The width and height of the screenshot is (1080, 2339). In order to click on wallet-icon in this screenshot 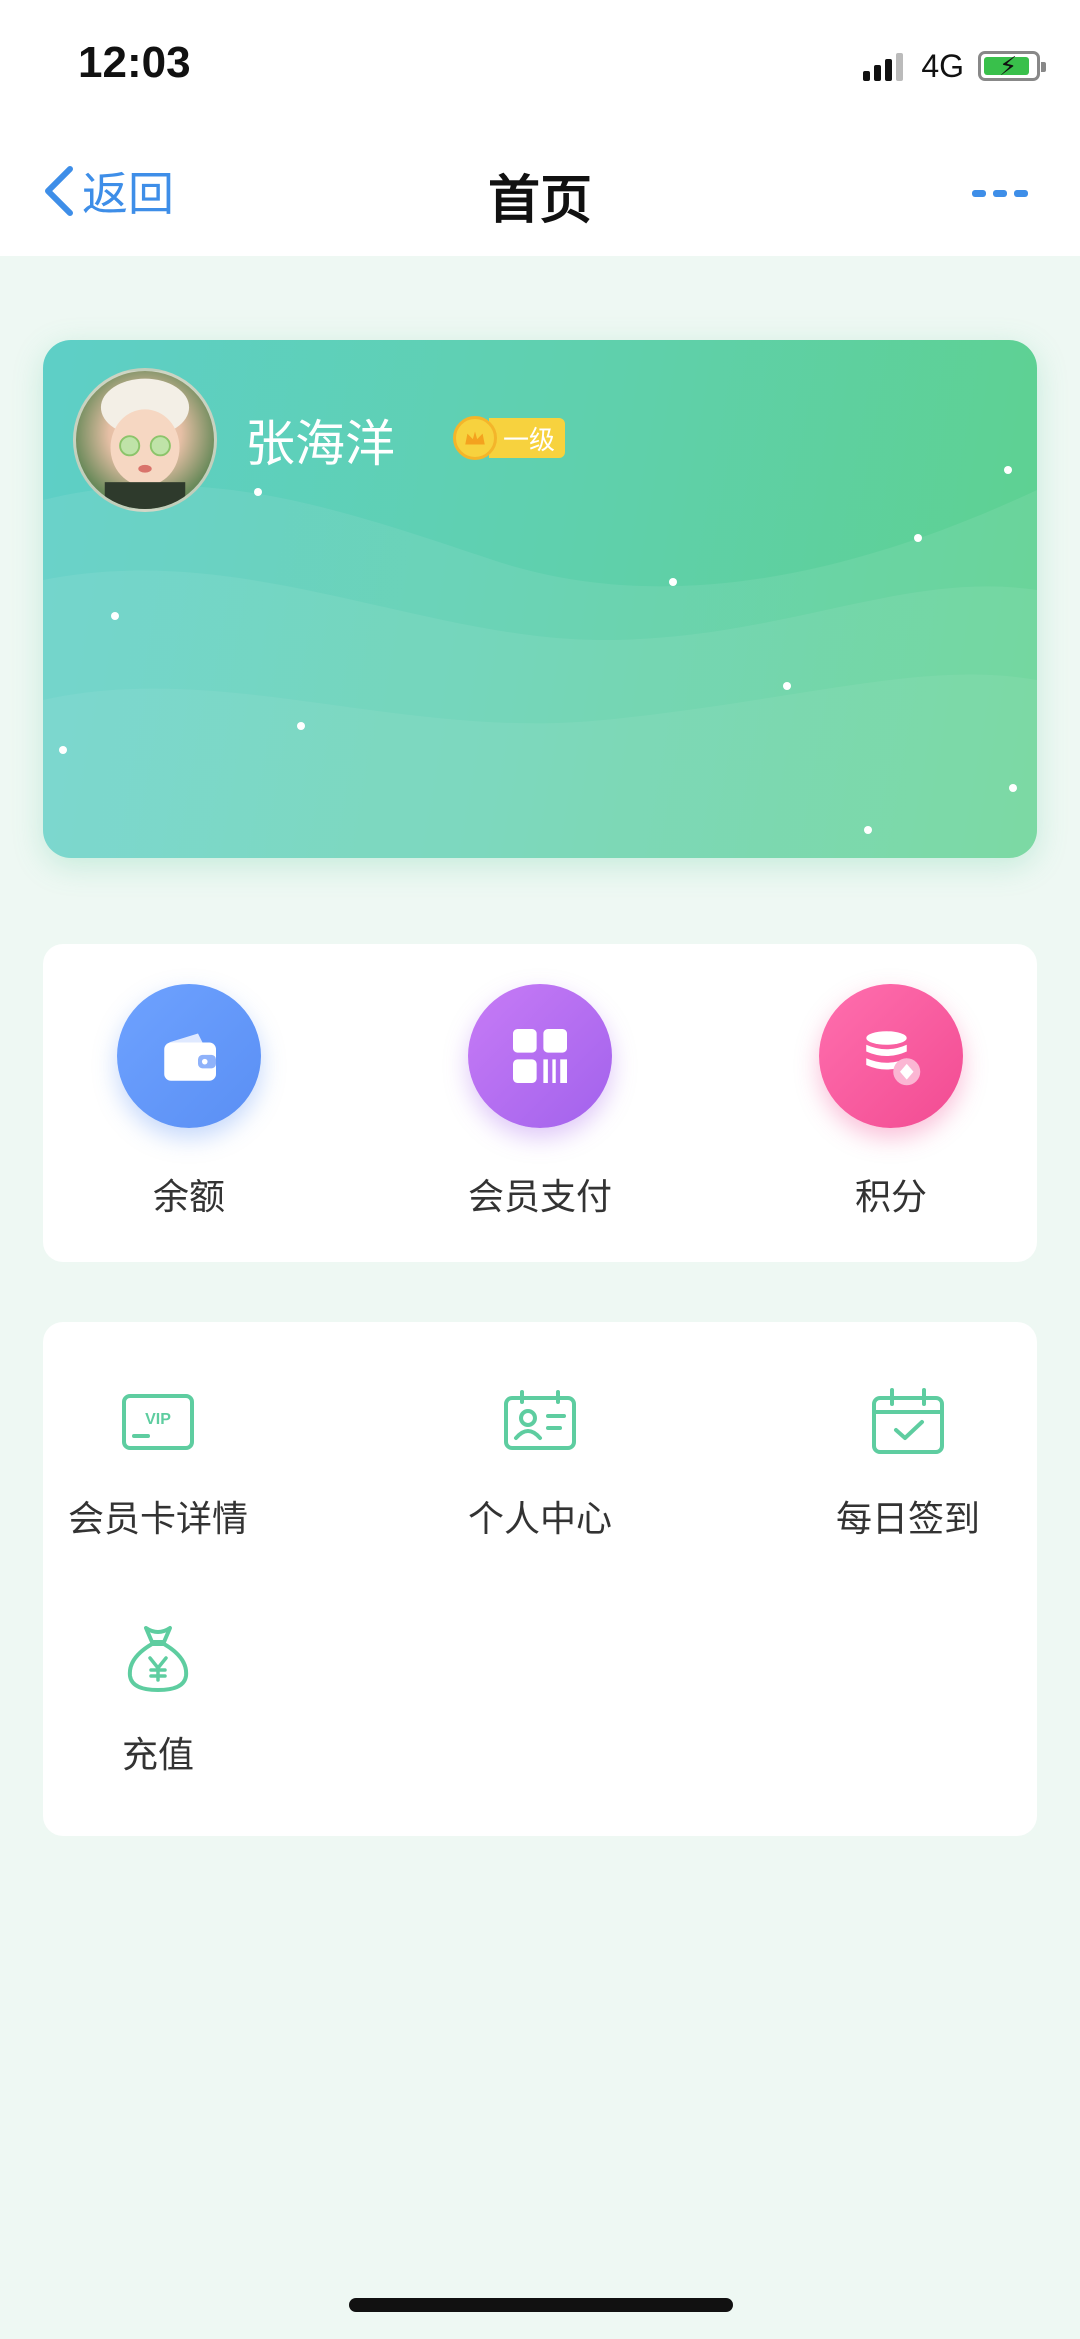, I will do `click(189, 1056)`.